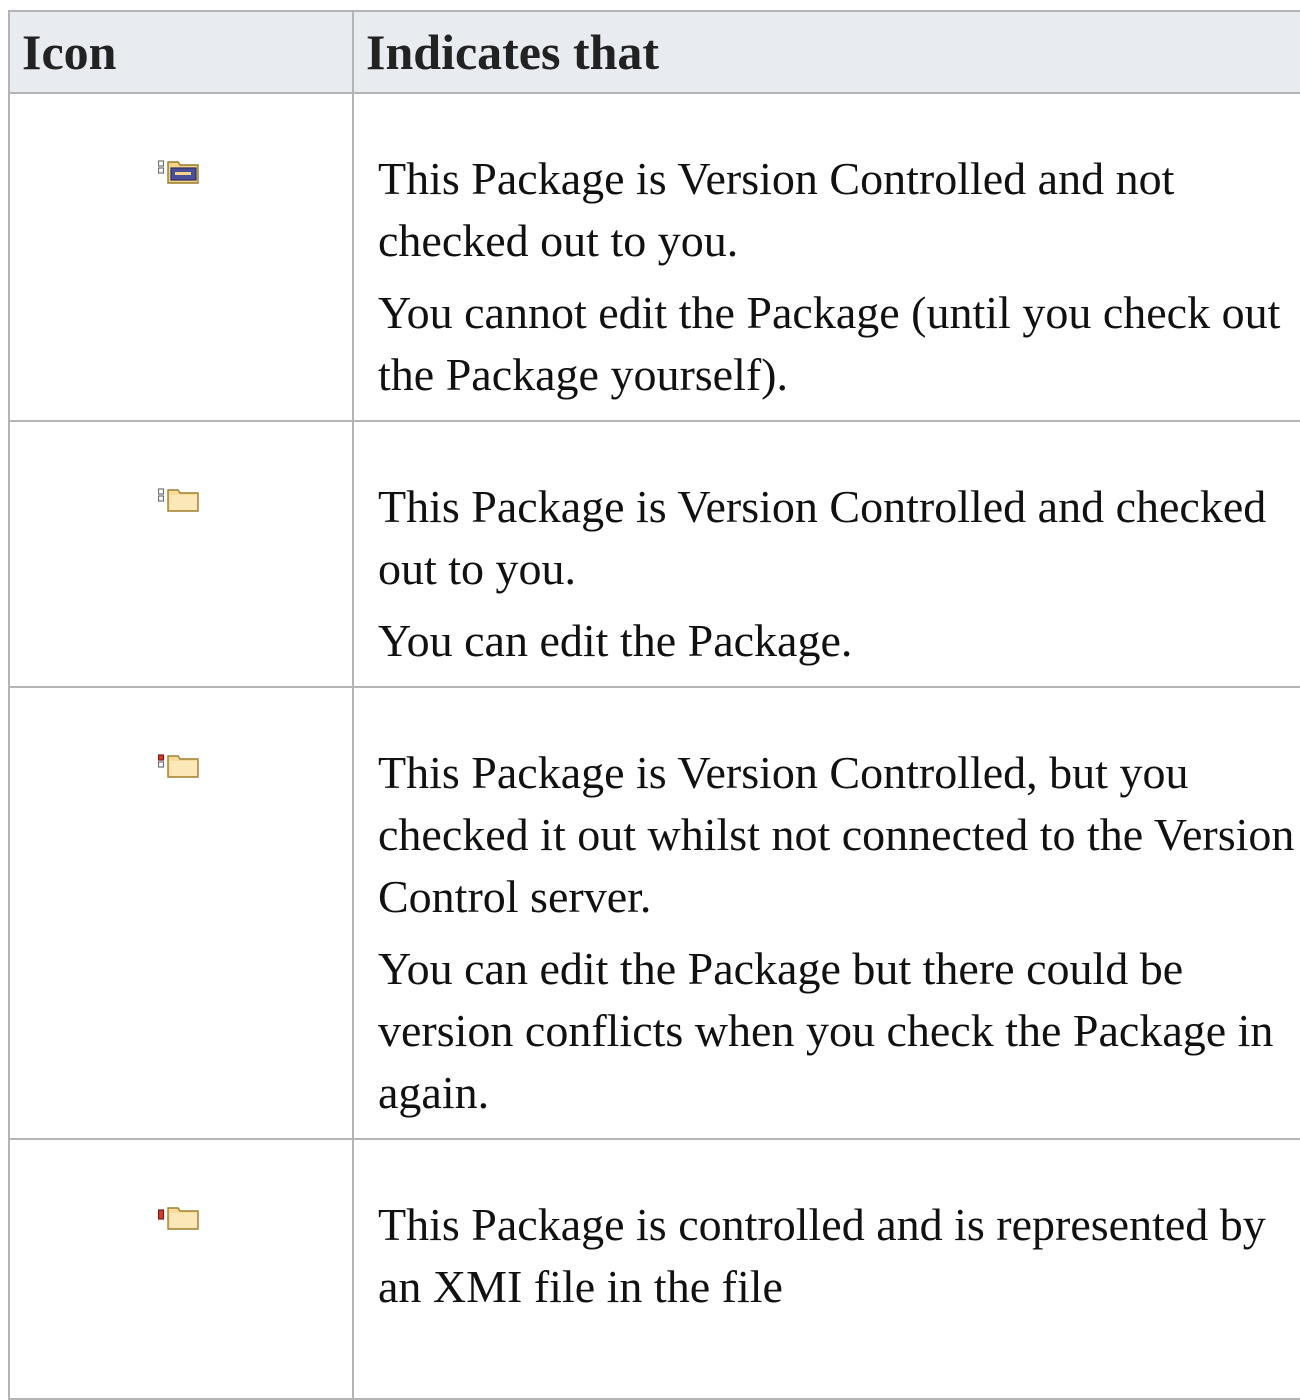 The height and width of the screenshot is (1400, 1300). Describe the element at coordinates (178, 1218) in the screenshot. I see `package-controlled-xmi-icon` at that location.